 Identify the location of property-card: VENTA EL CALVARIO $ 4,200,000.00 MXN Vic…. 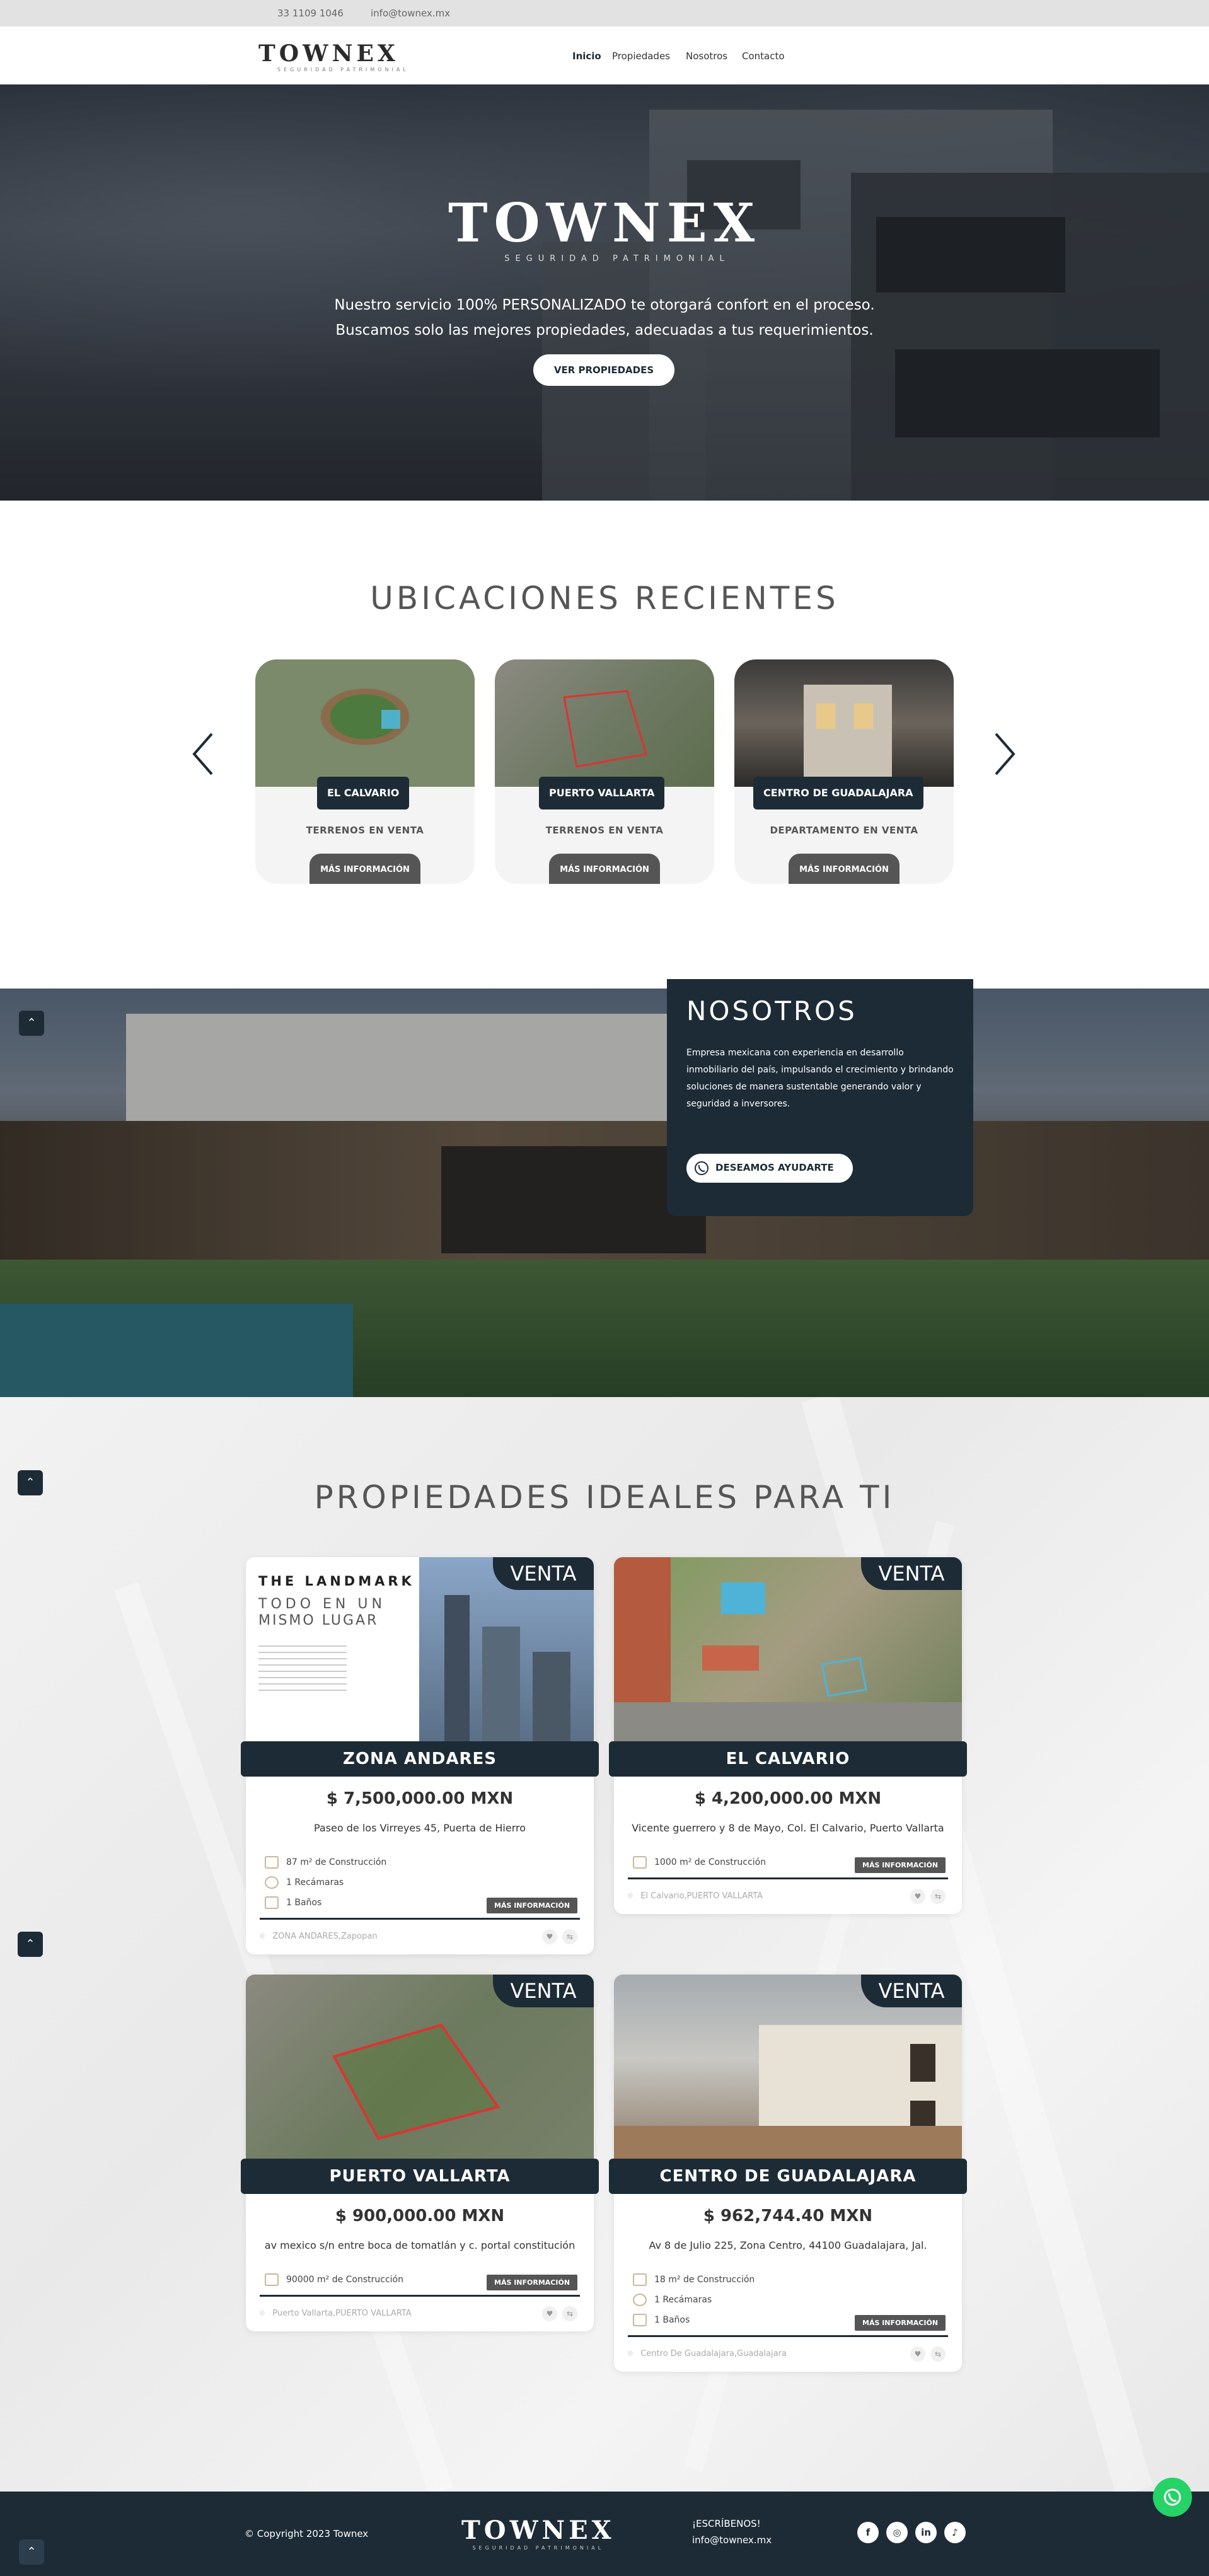
(788, 1736).